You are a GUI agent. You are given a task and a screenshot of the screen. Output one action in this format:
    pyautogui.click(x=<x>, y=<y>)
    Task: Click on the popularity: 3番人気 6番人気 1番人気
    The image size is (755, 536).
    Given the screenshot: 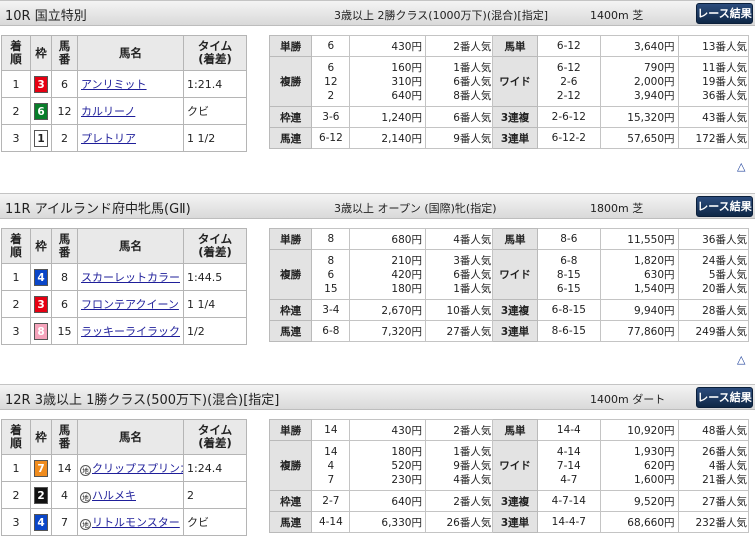 What is the action you would take?
    pyautogui.click(x=459, y=274)
    